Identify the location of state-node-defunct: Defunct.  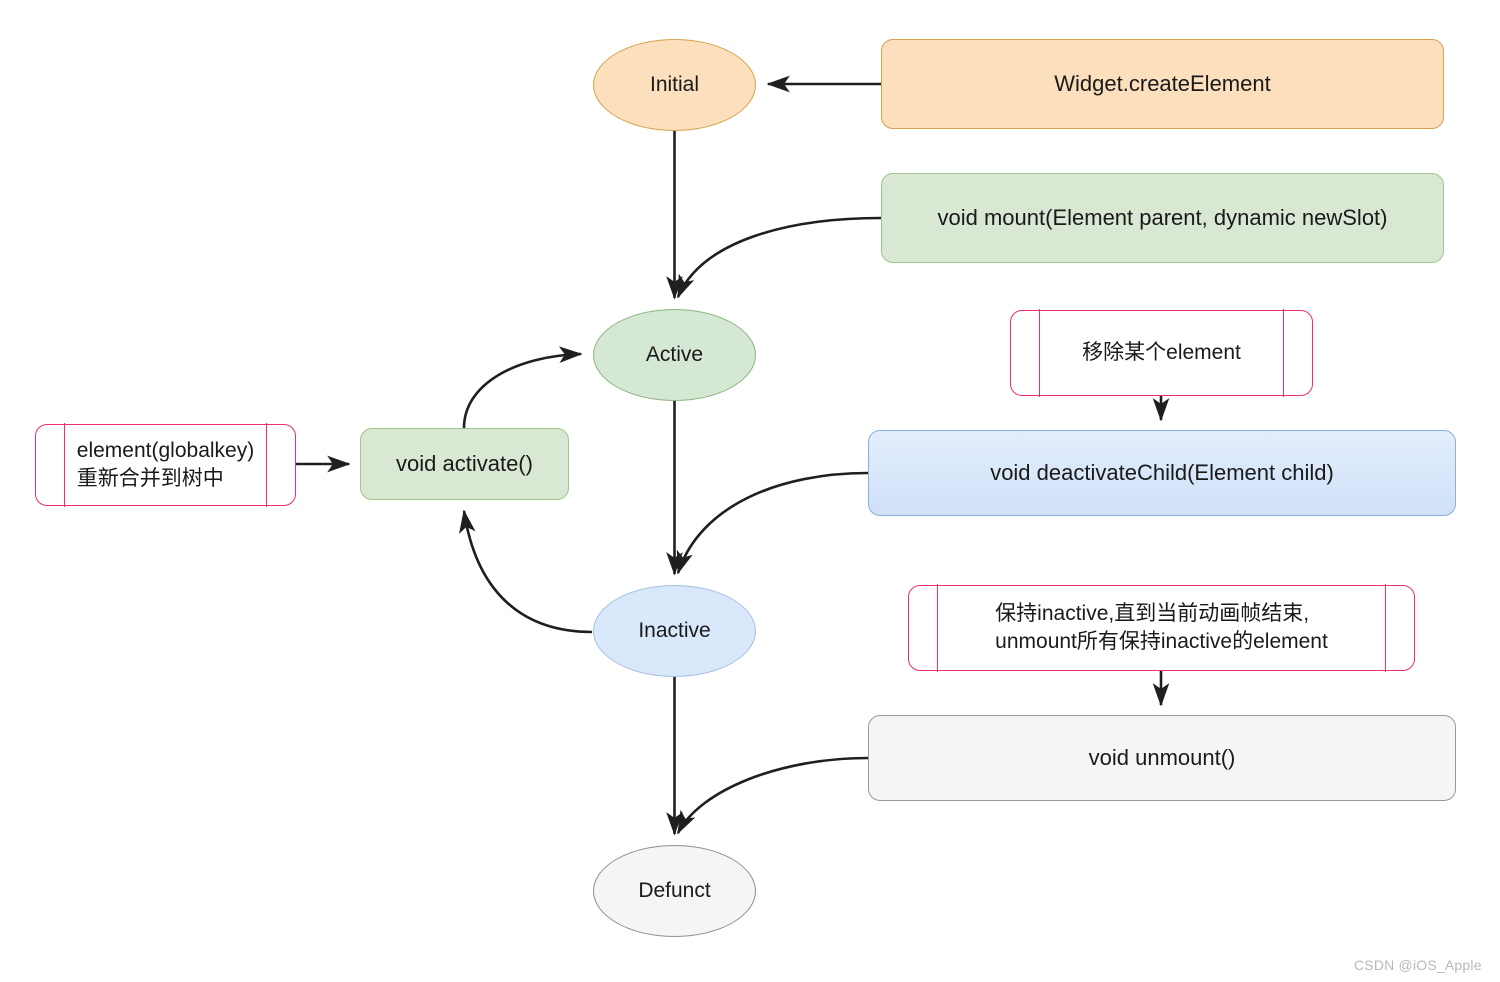
(674, 891).